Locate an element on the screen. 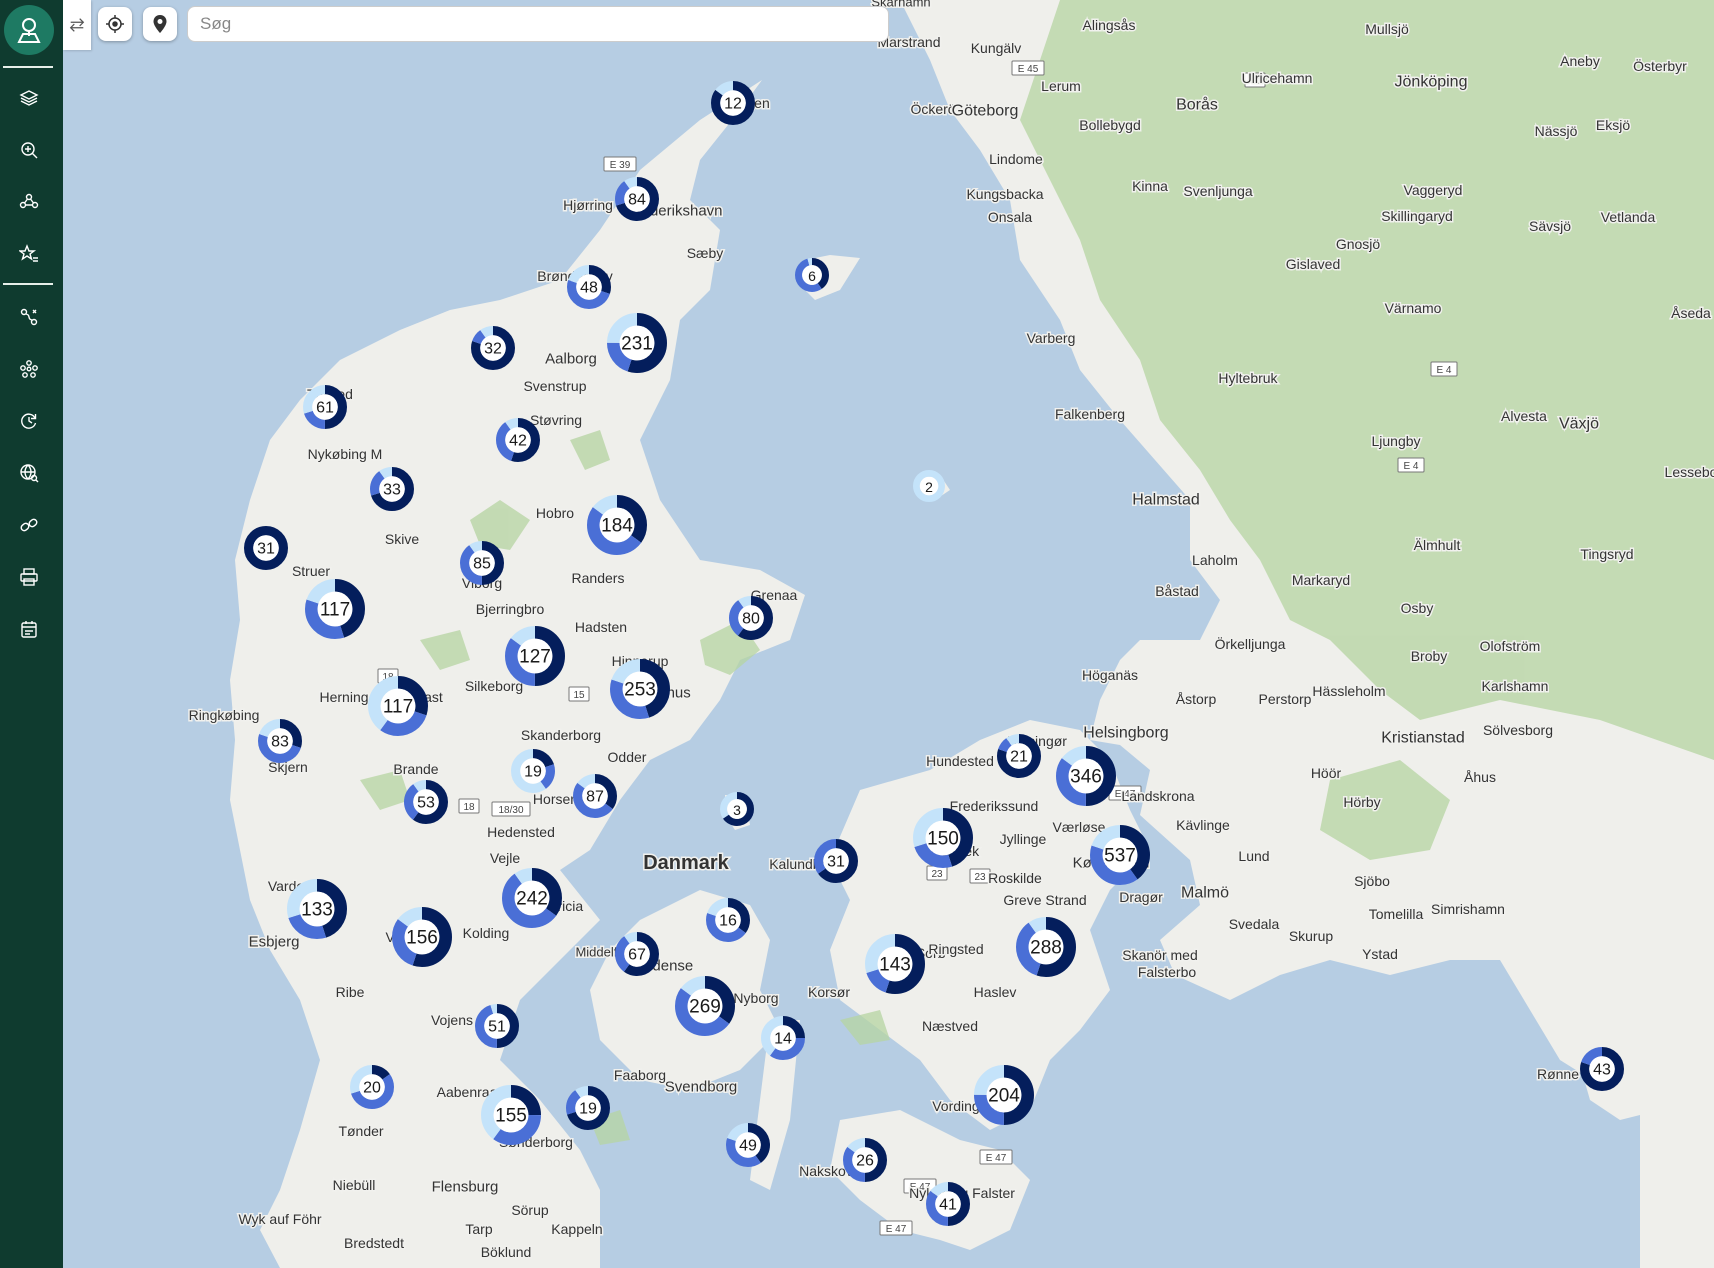 This screenshot has width=1714, height=1268. cluster-count: 85 is located at coordinates (482, 564).